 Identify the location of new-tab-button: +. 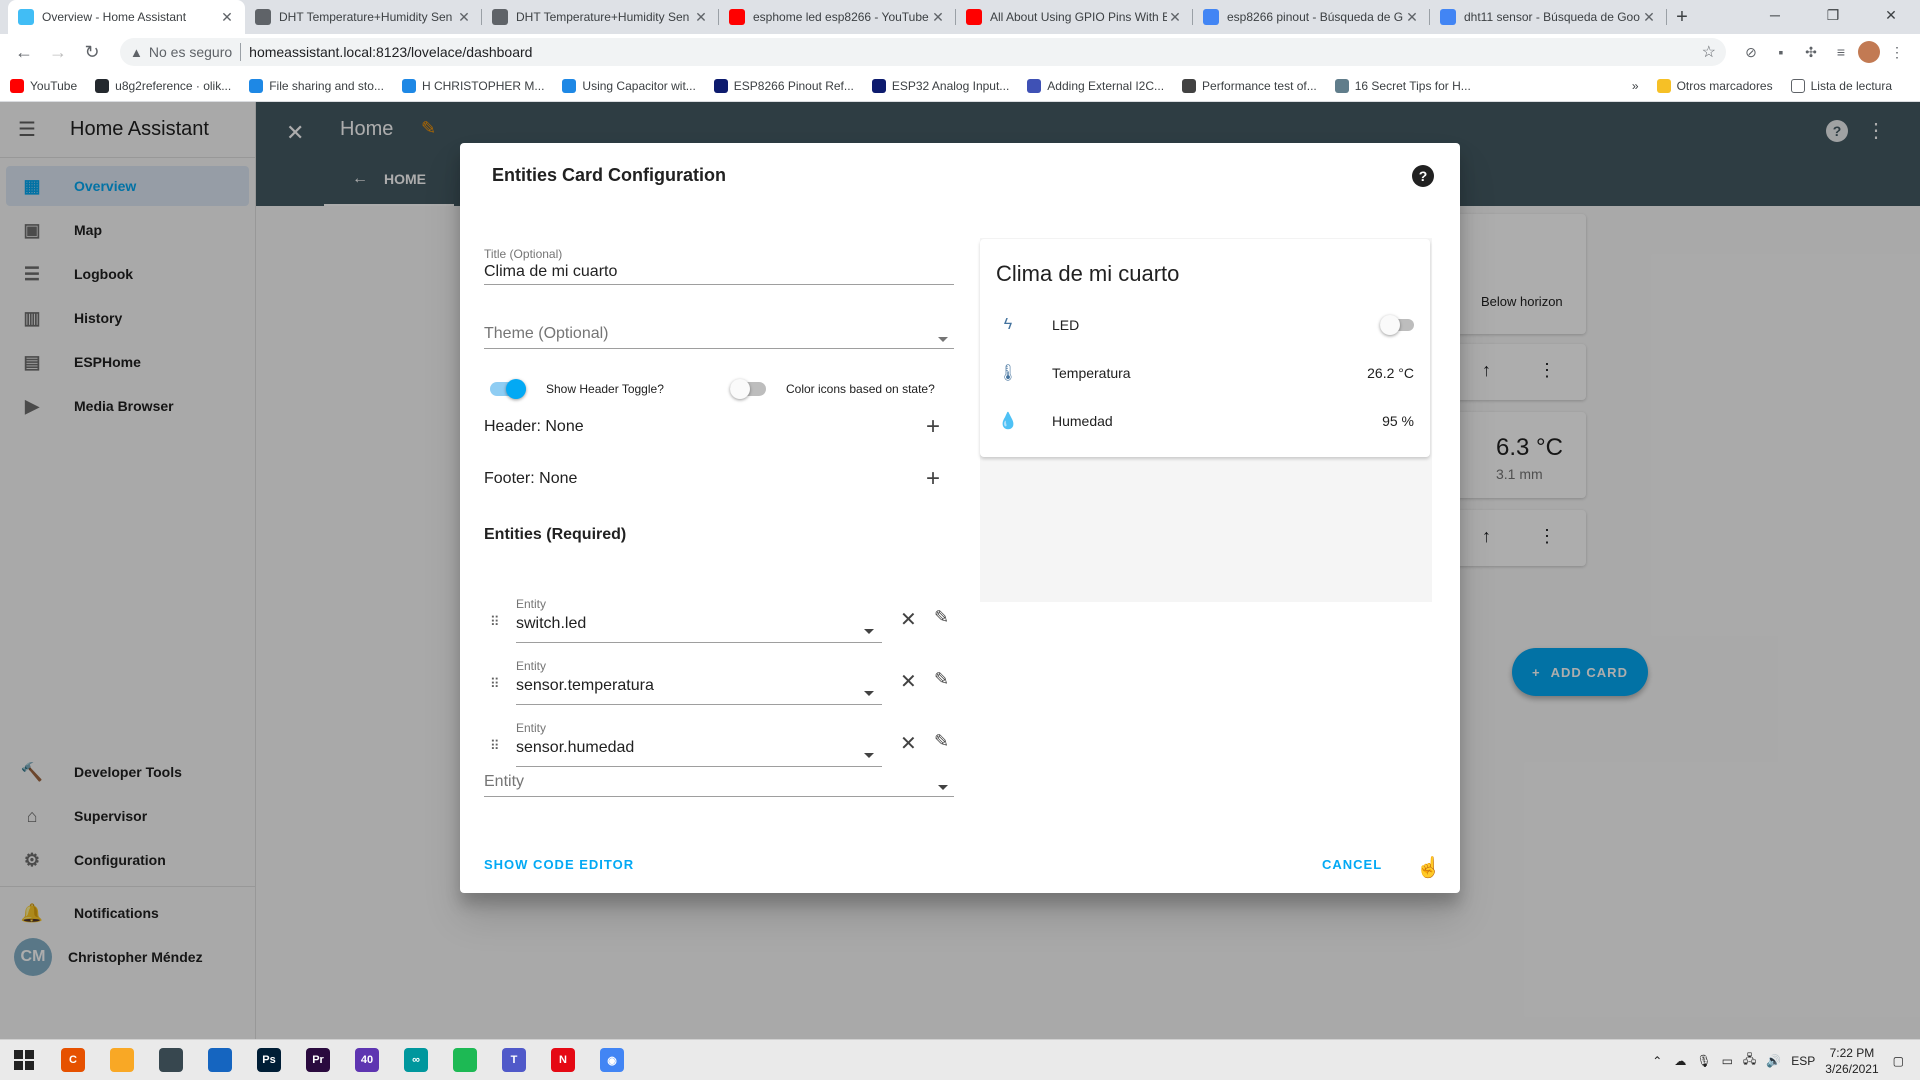
(1682, 17).